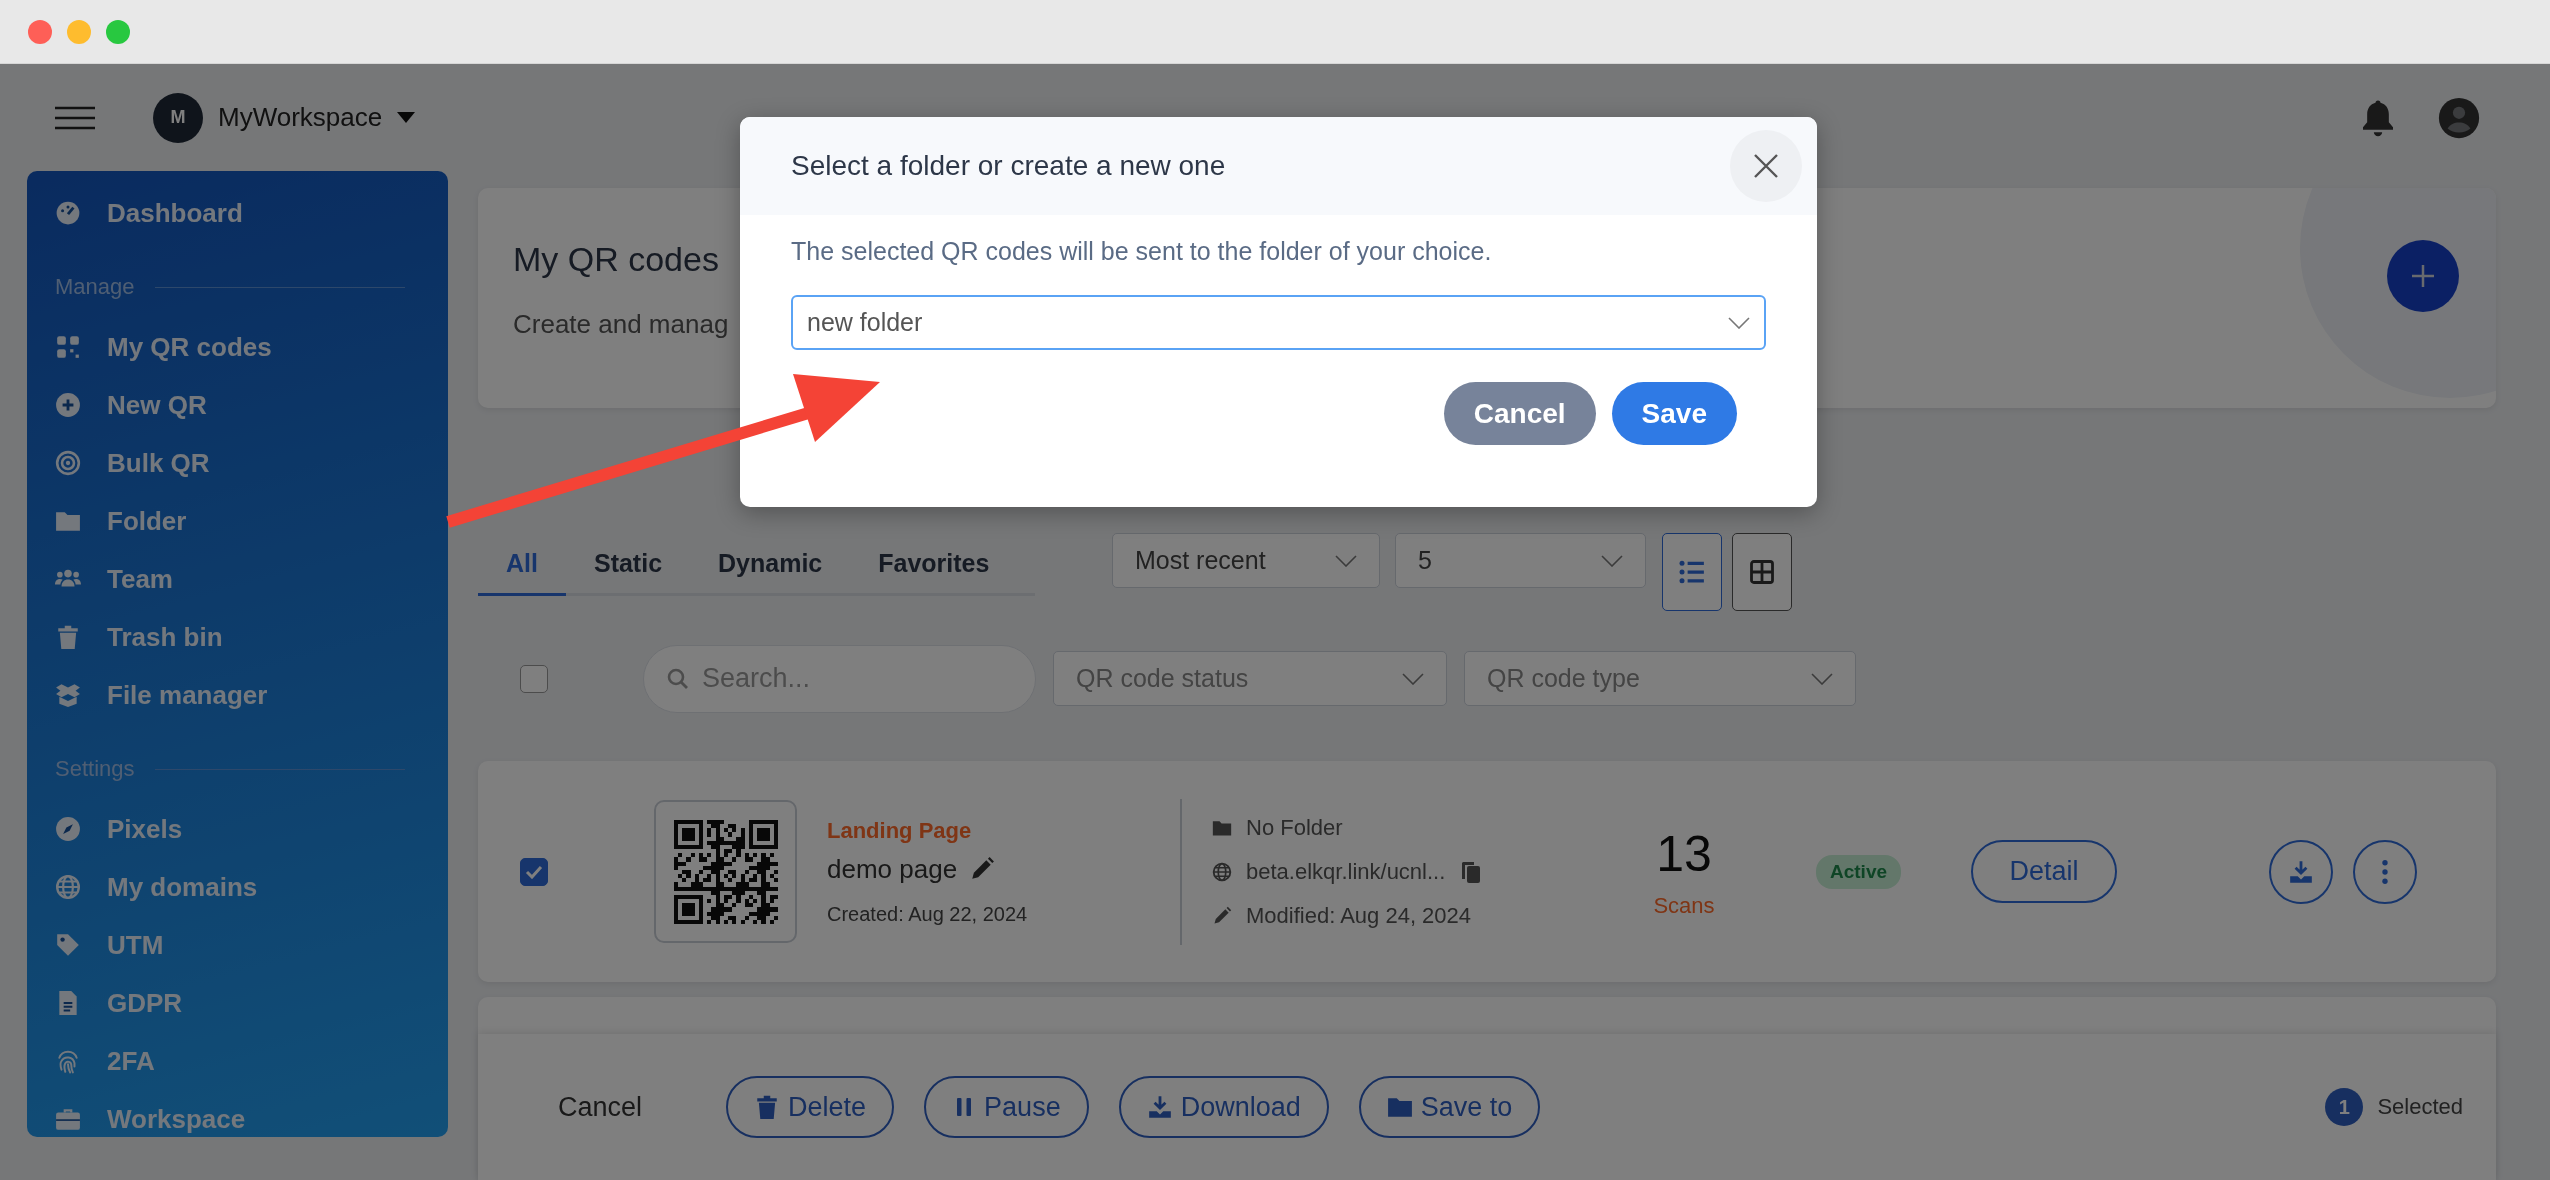 The height and width of the screenshot is (1180, 2550). Describe the element at coordinates (118, 31) in the screenshot. I see `window-maximize-button` at that location.